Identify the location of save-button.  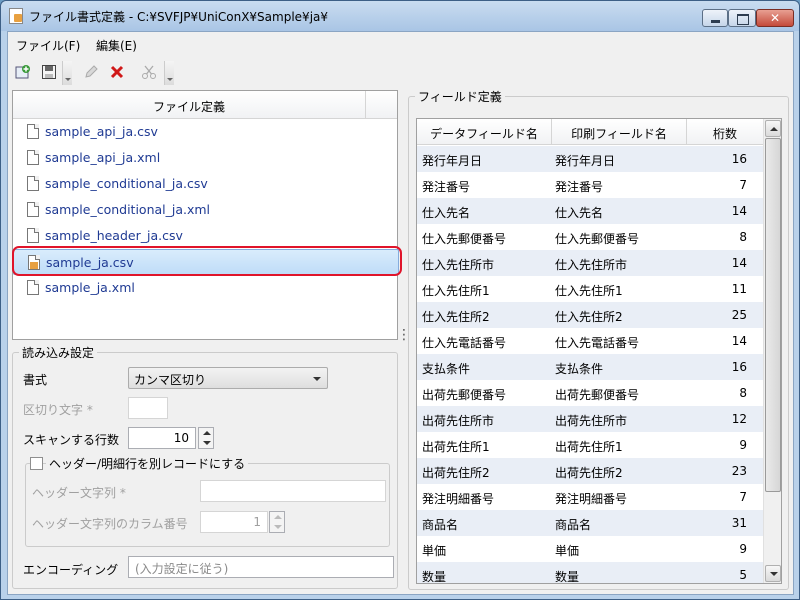
(49, 72).